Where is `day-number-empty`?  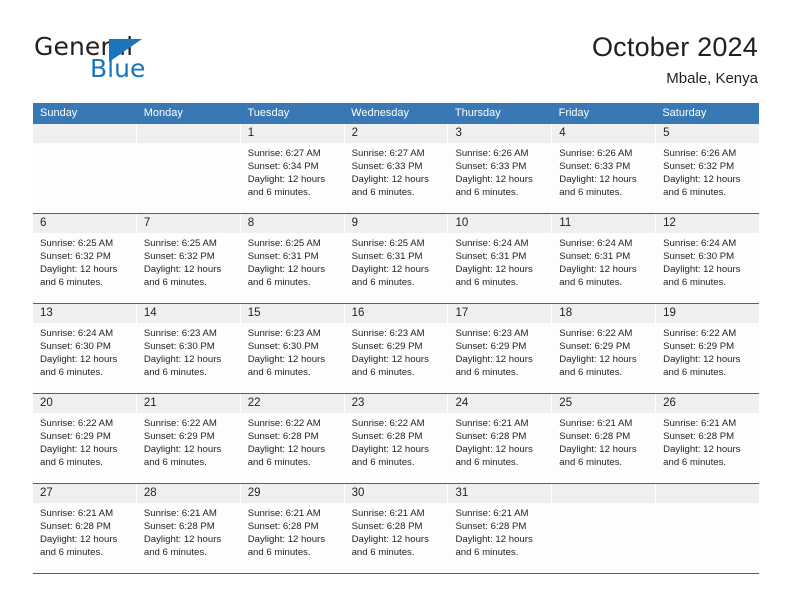
day-number-empty is located at coordinates (604, 493).